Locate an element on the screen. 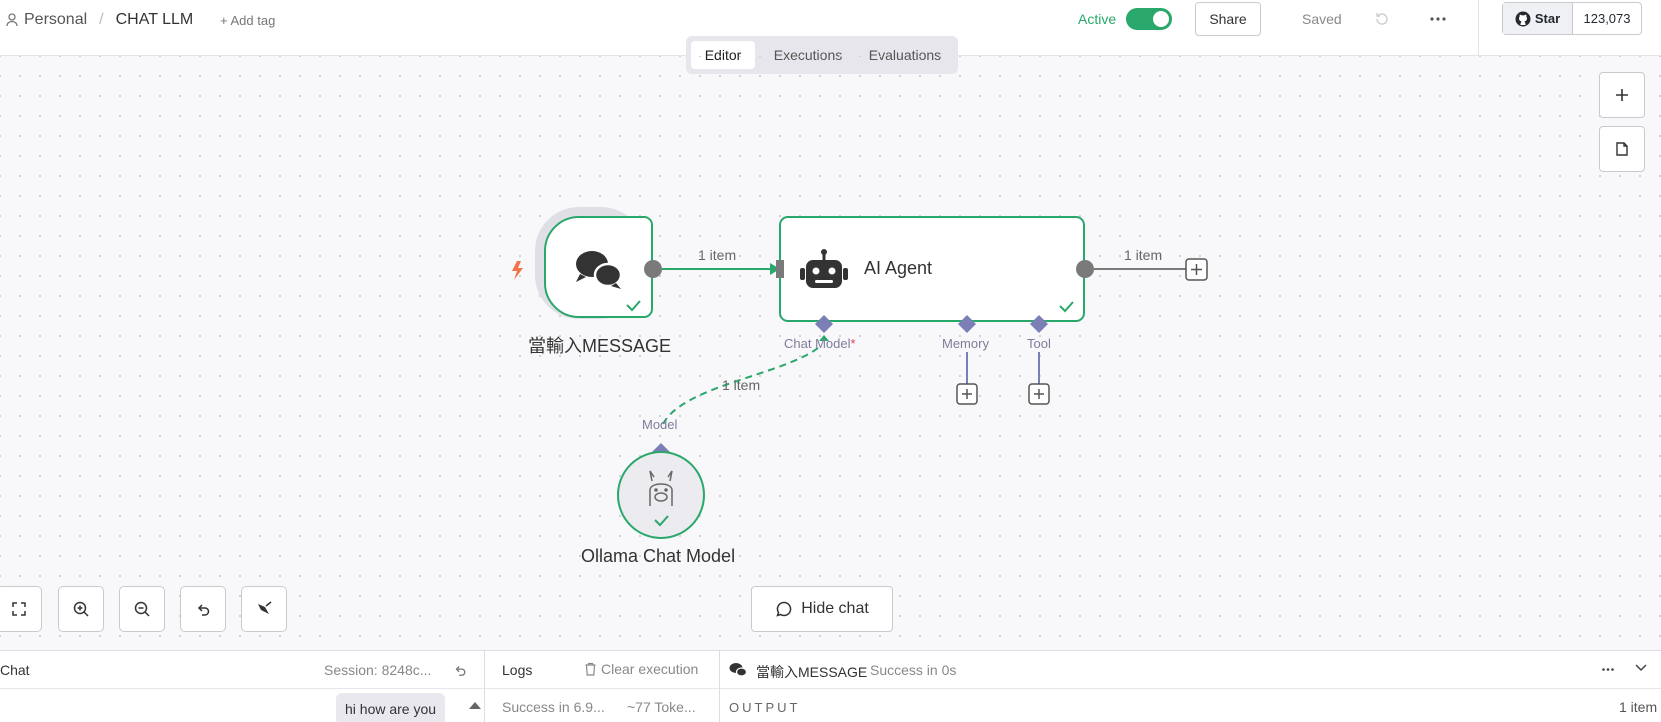 The height and width of the screenshot is (722, 1661). model-port-label: Model is located at coordinates (660, 424).